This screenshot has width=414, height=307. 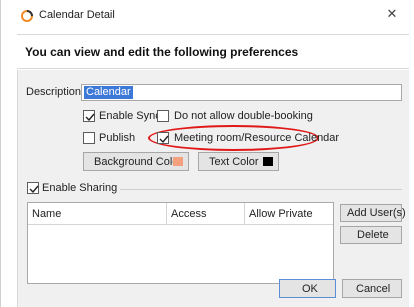 I want to click on publish-checkbox, so click(x=89, y=138).